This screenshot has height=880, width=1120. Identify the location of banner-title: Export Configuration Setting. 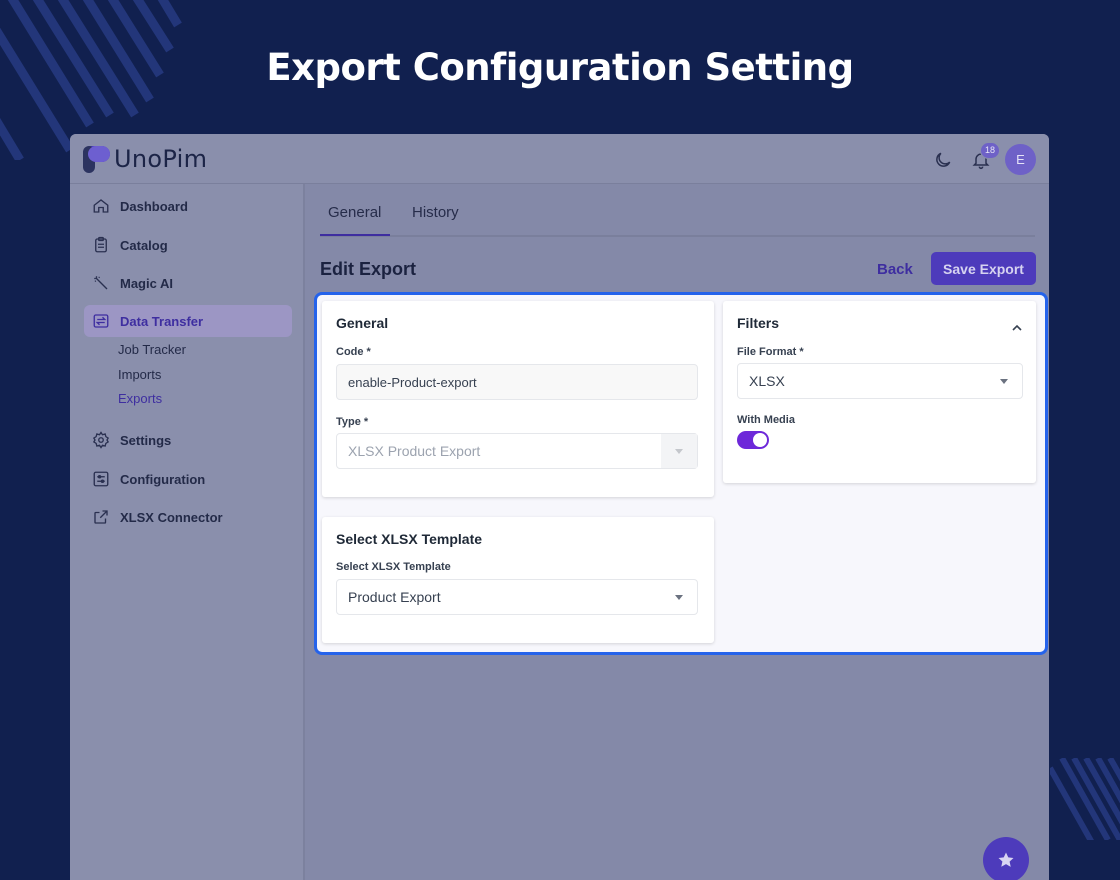
(560, 67).